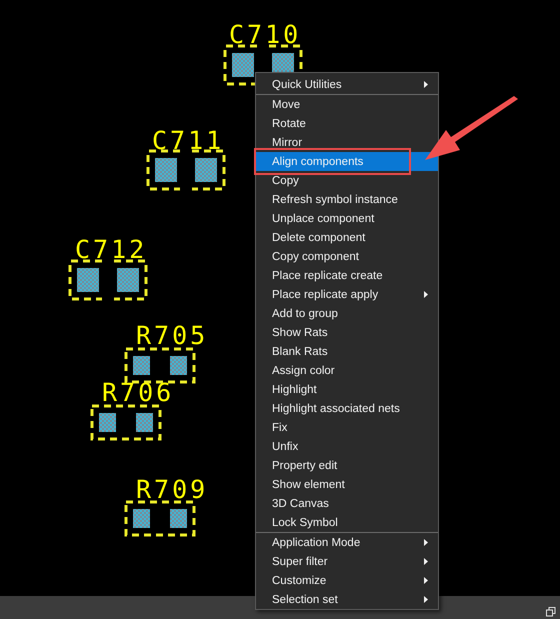  I want to click on reference-label: R709, so click(172, 489).